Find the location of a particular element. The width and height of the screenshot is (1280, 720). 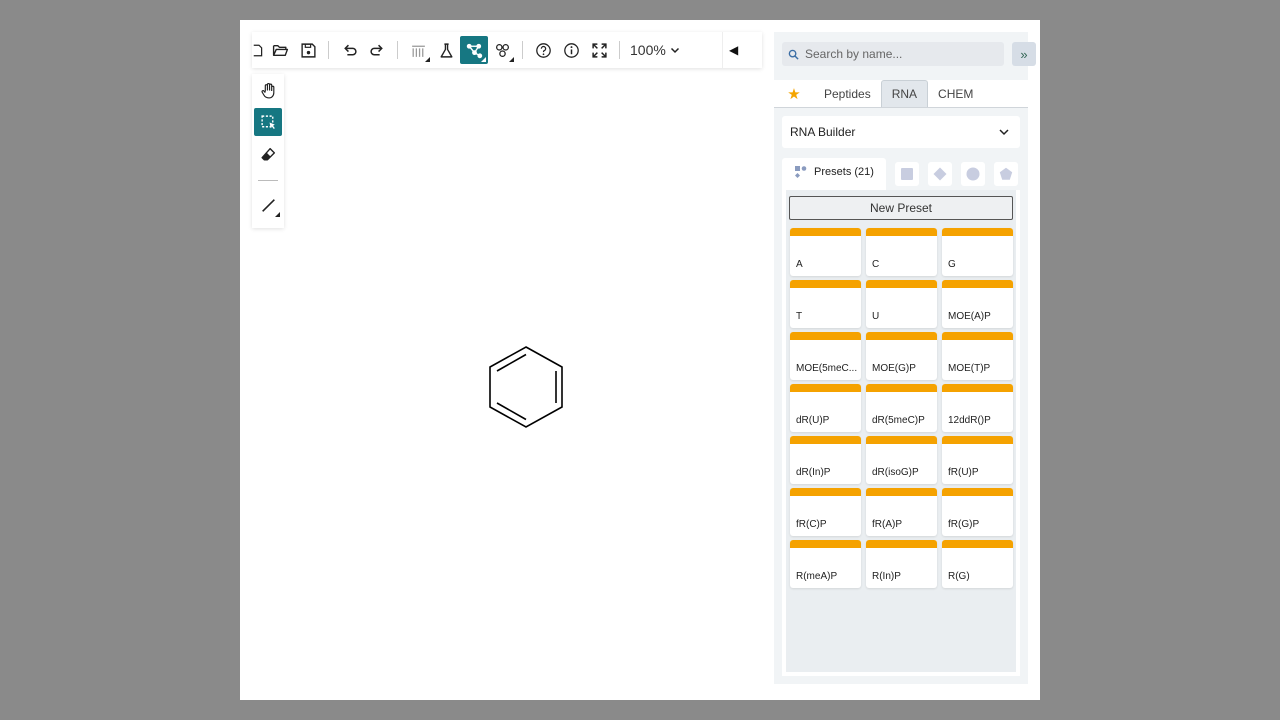

preset-card: G is located at coordinates (977, 252).